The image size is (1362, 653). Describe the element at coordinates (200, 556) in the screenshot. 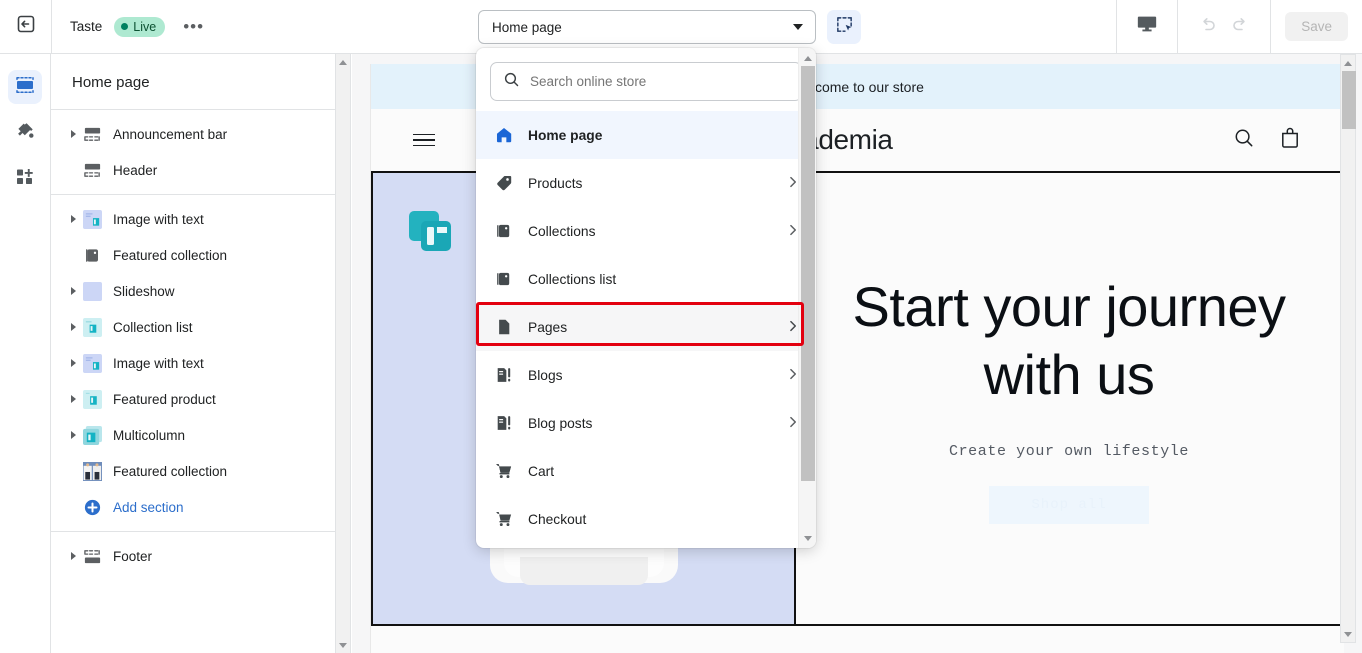

I see `sidebar-item-footer: Footer` at that location.